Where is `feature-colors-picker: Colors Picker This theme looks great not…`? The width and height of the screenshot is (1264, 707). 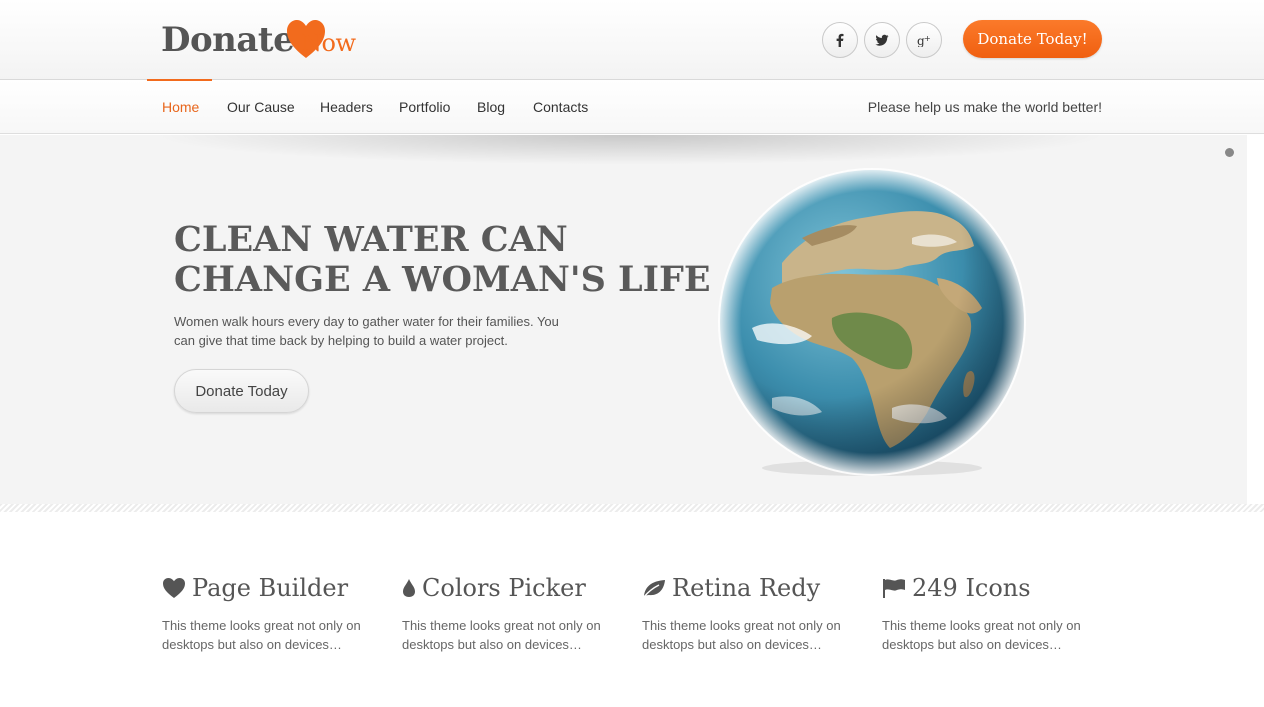
feature-colors-picker: Colors Picker This theme looks great not… is located at coordinates (512, 613).